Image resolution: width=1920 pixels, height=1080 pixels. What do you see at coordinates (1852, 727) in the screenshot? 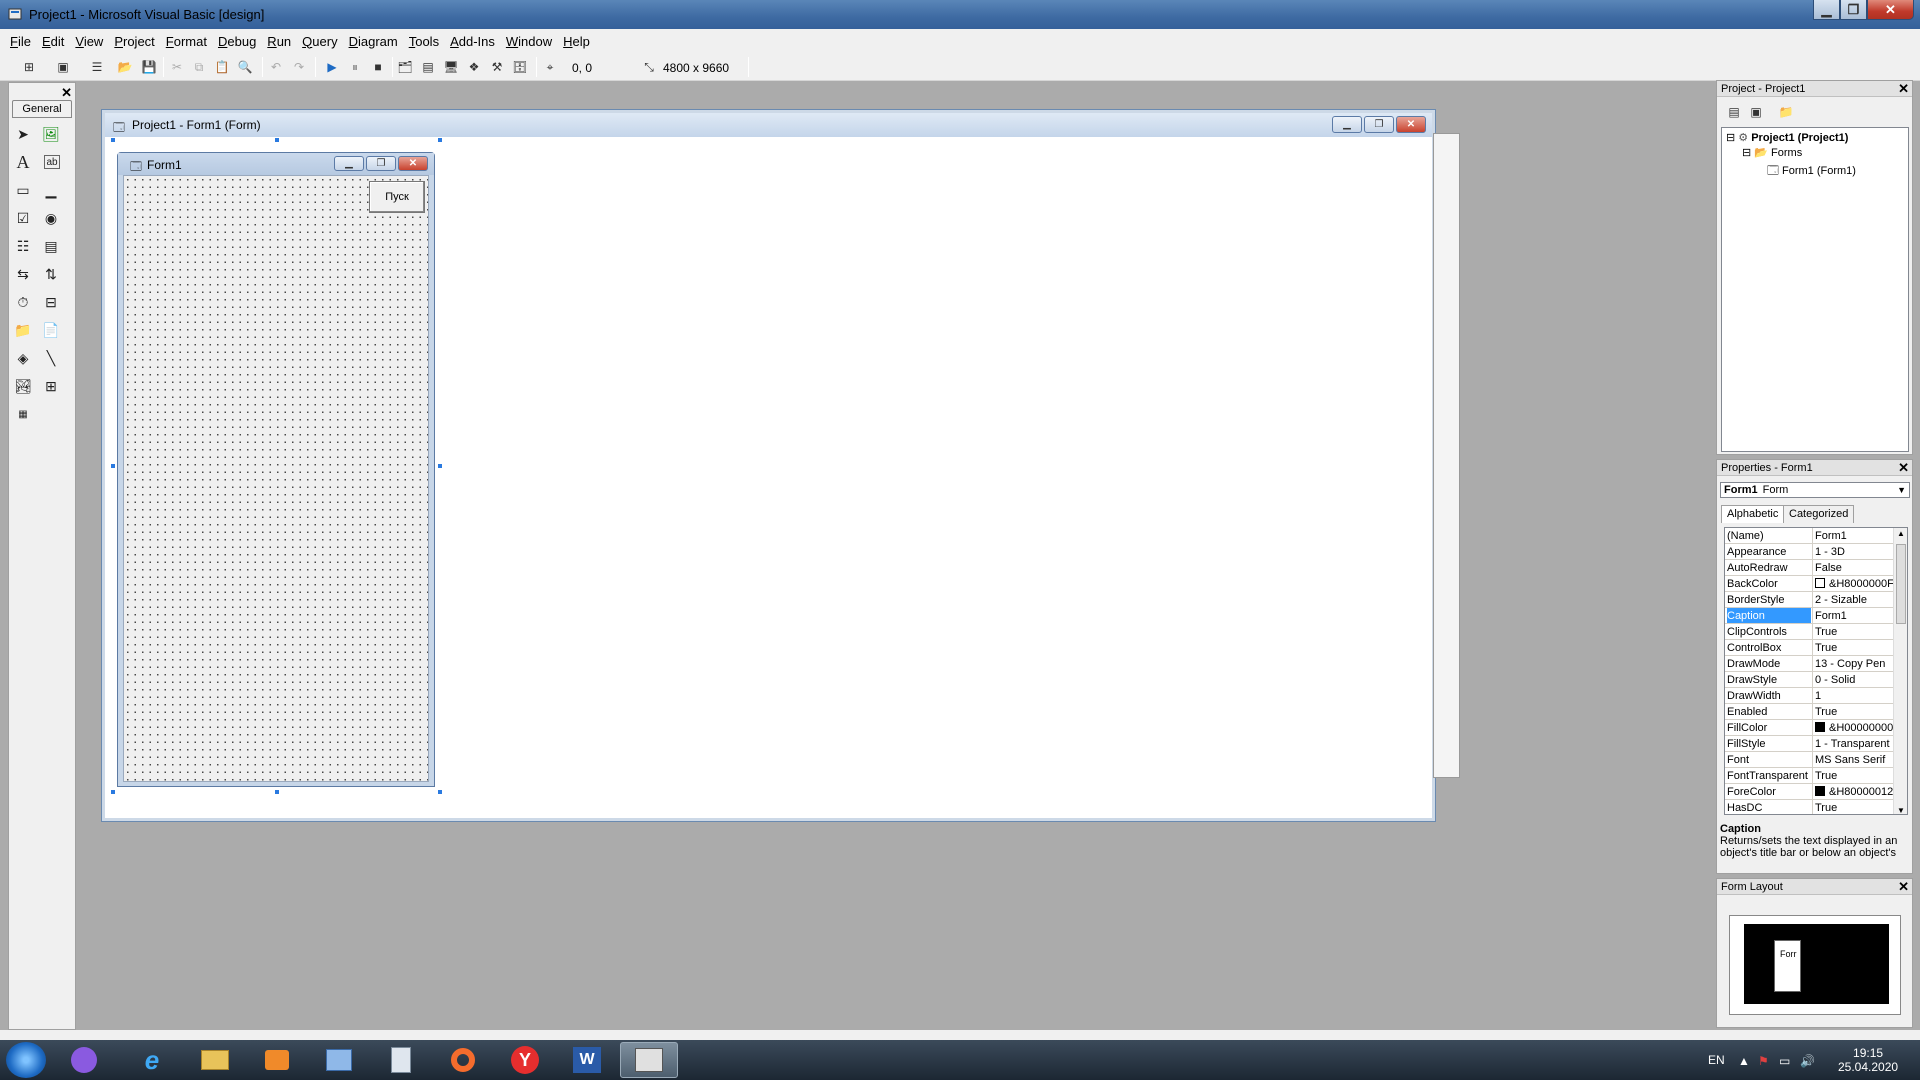
I see `property-value: &H00000000` at bounding box center [1852, 727].